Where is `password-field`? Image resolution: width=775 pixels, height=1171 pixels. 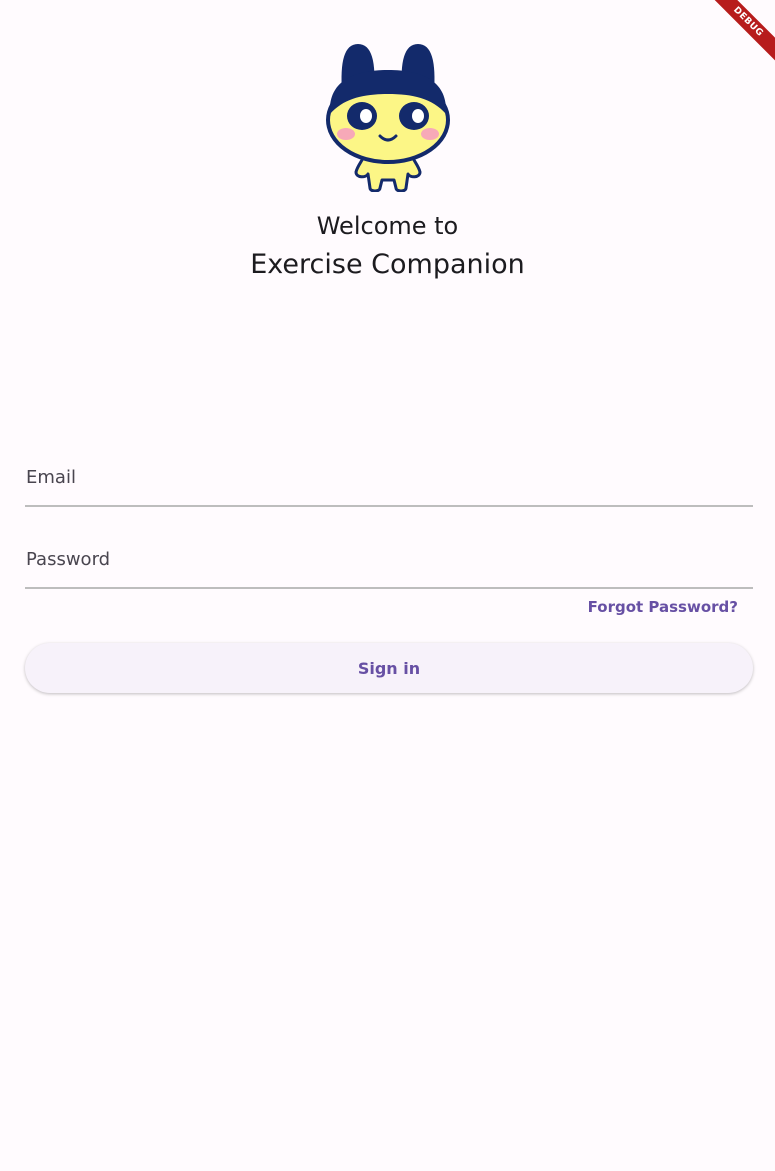
password-field is located at coordinates (389, 563).